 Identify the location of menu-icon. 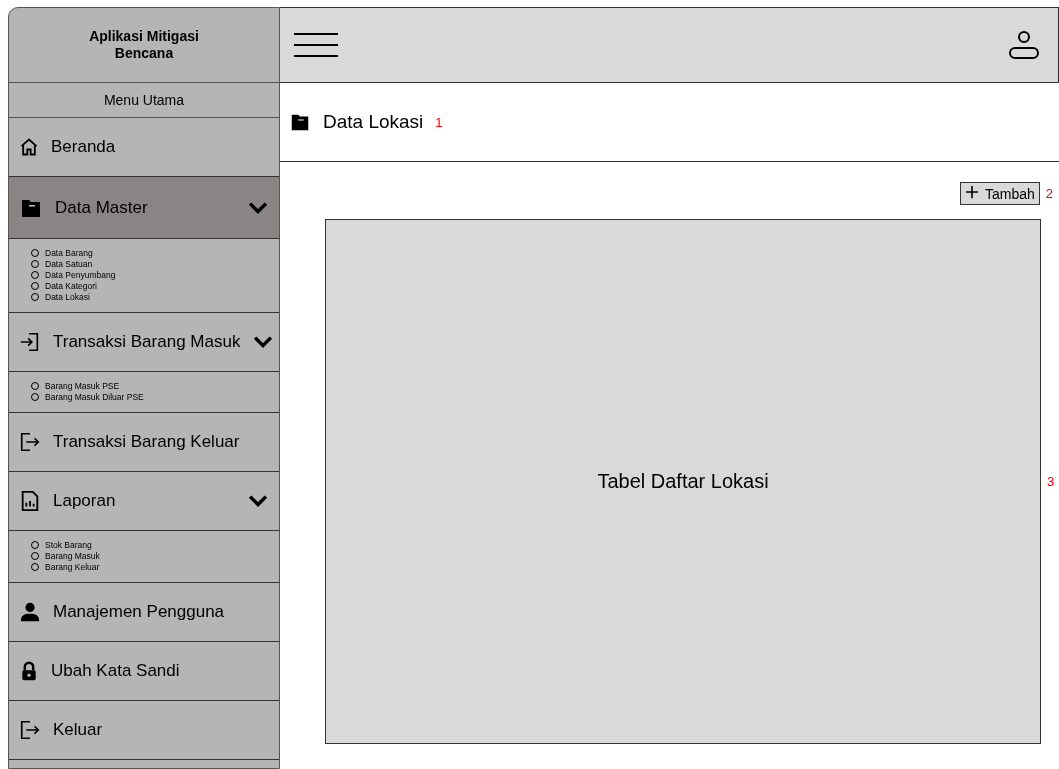
(316, 45).